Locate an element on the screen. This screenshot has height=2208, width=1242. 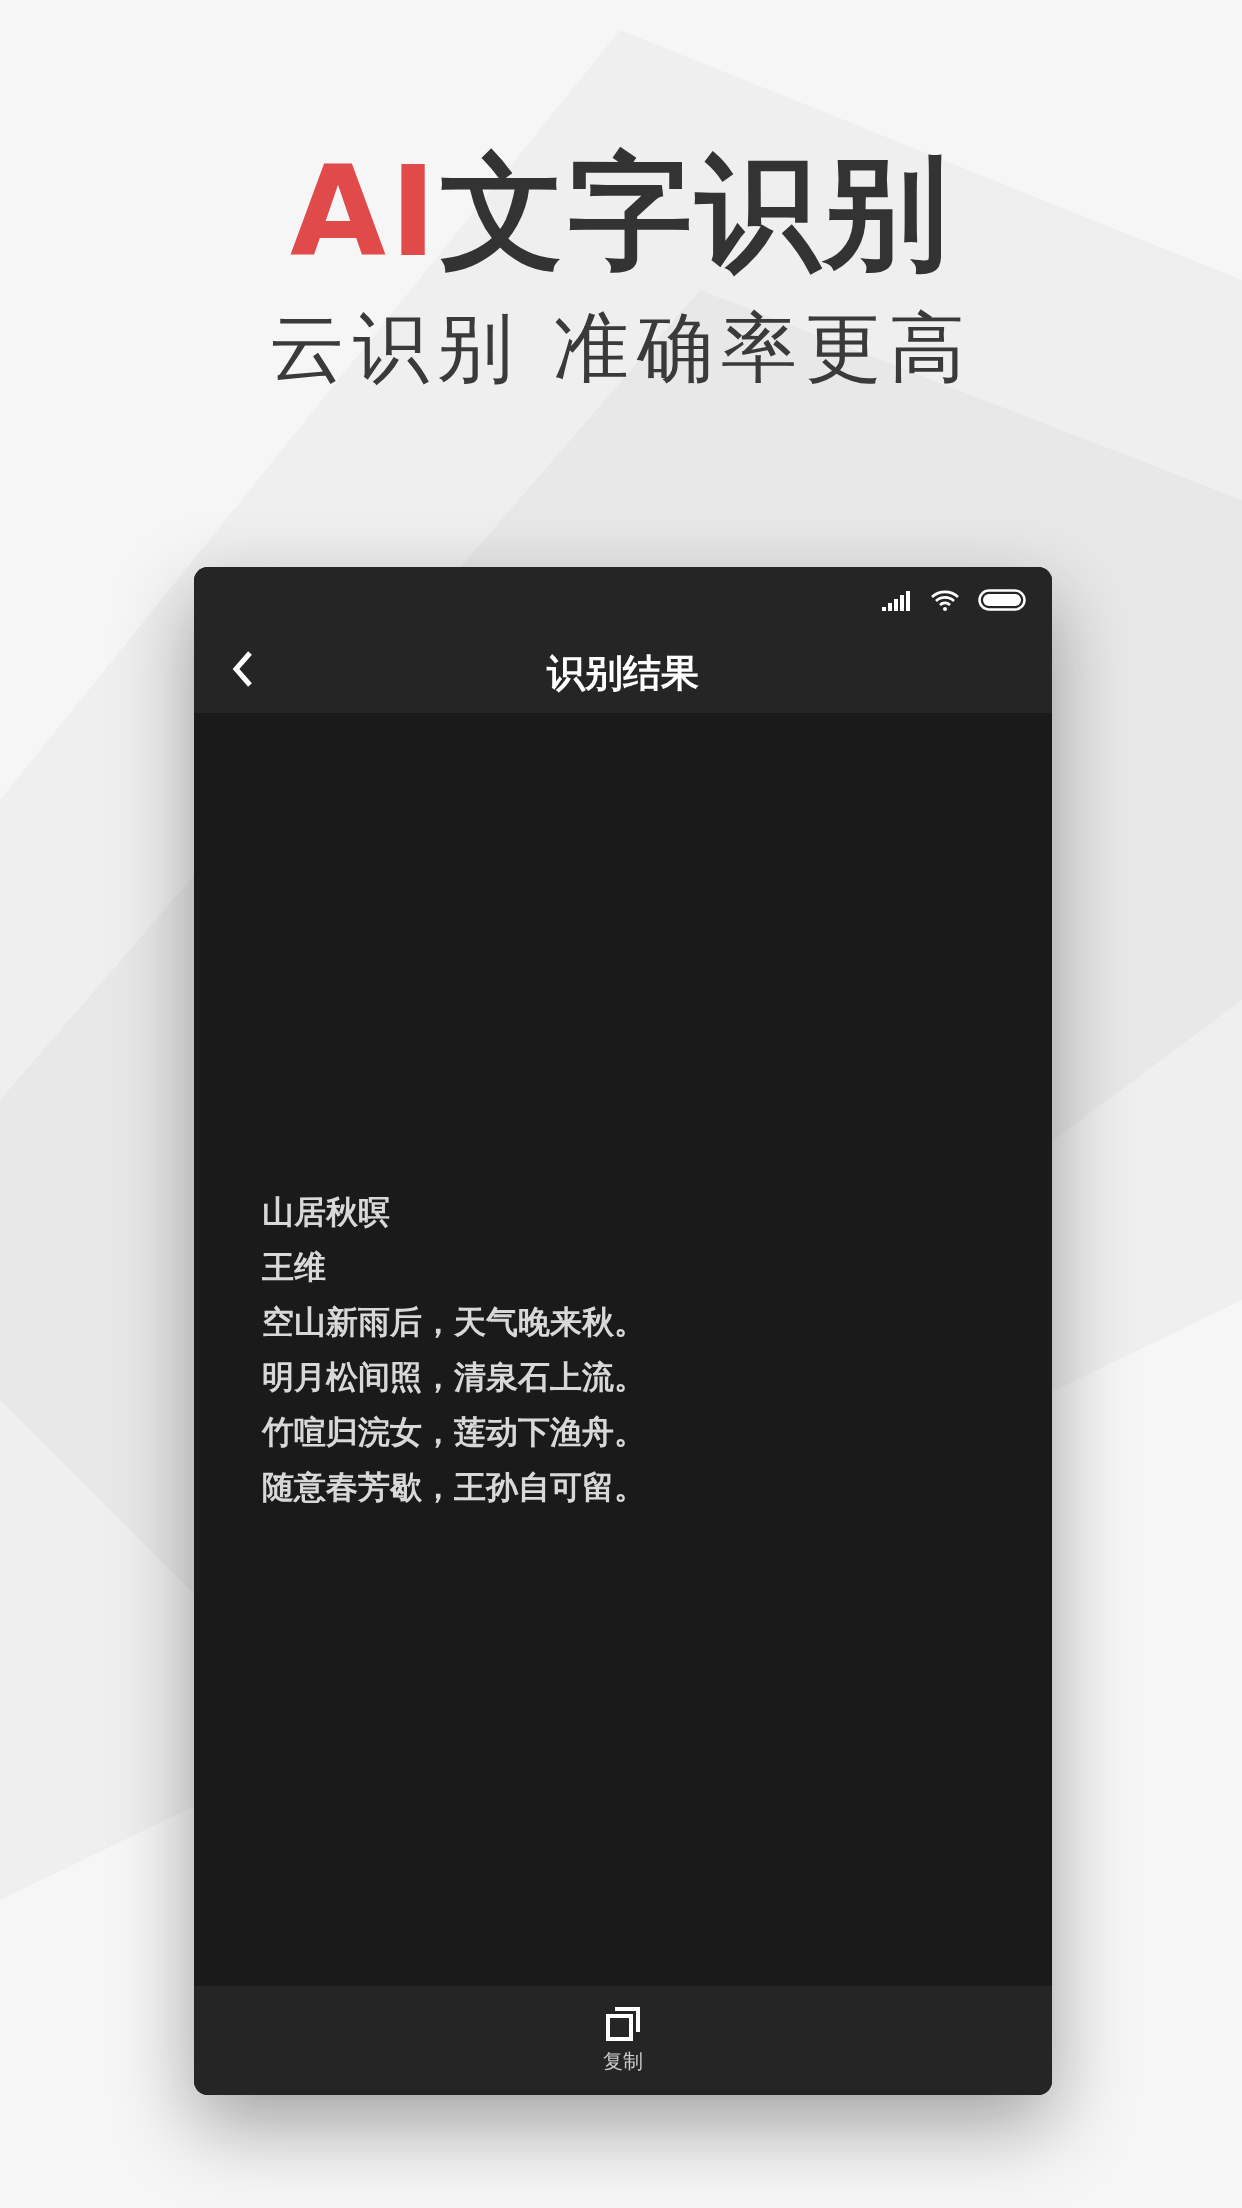
text-line: 随意春芳歇，王孙自可留。 is located at coordinates (454, 1487).